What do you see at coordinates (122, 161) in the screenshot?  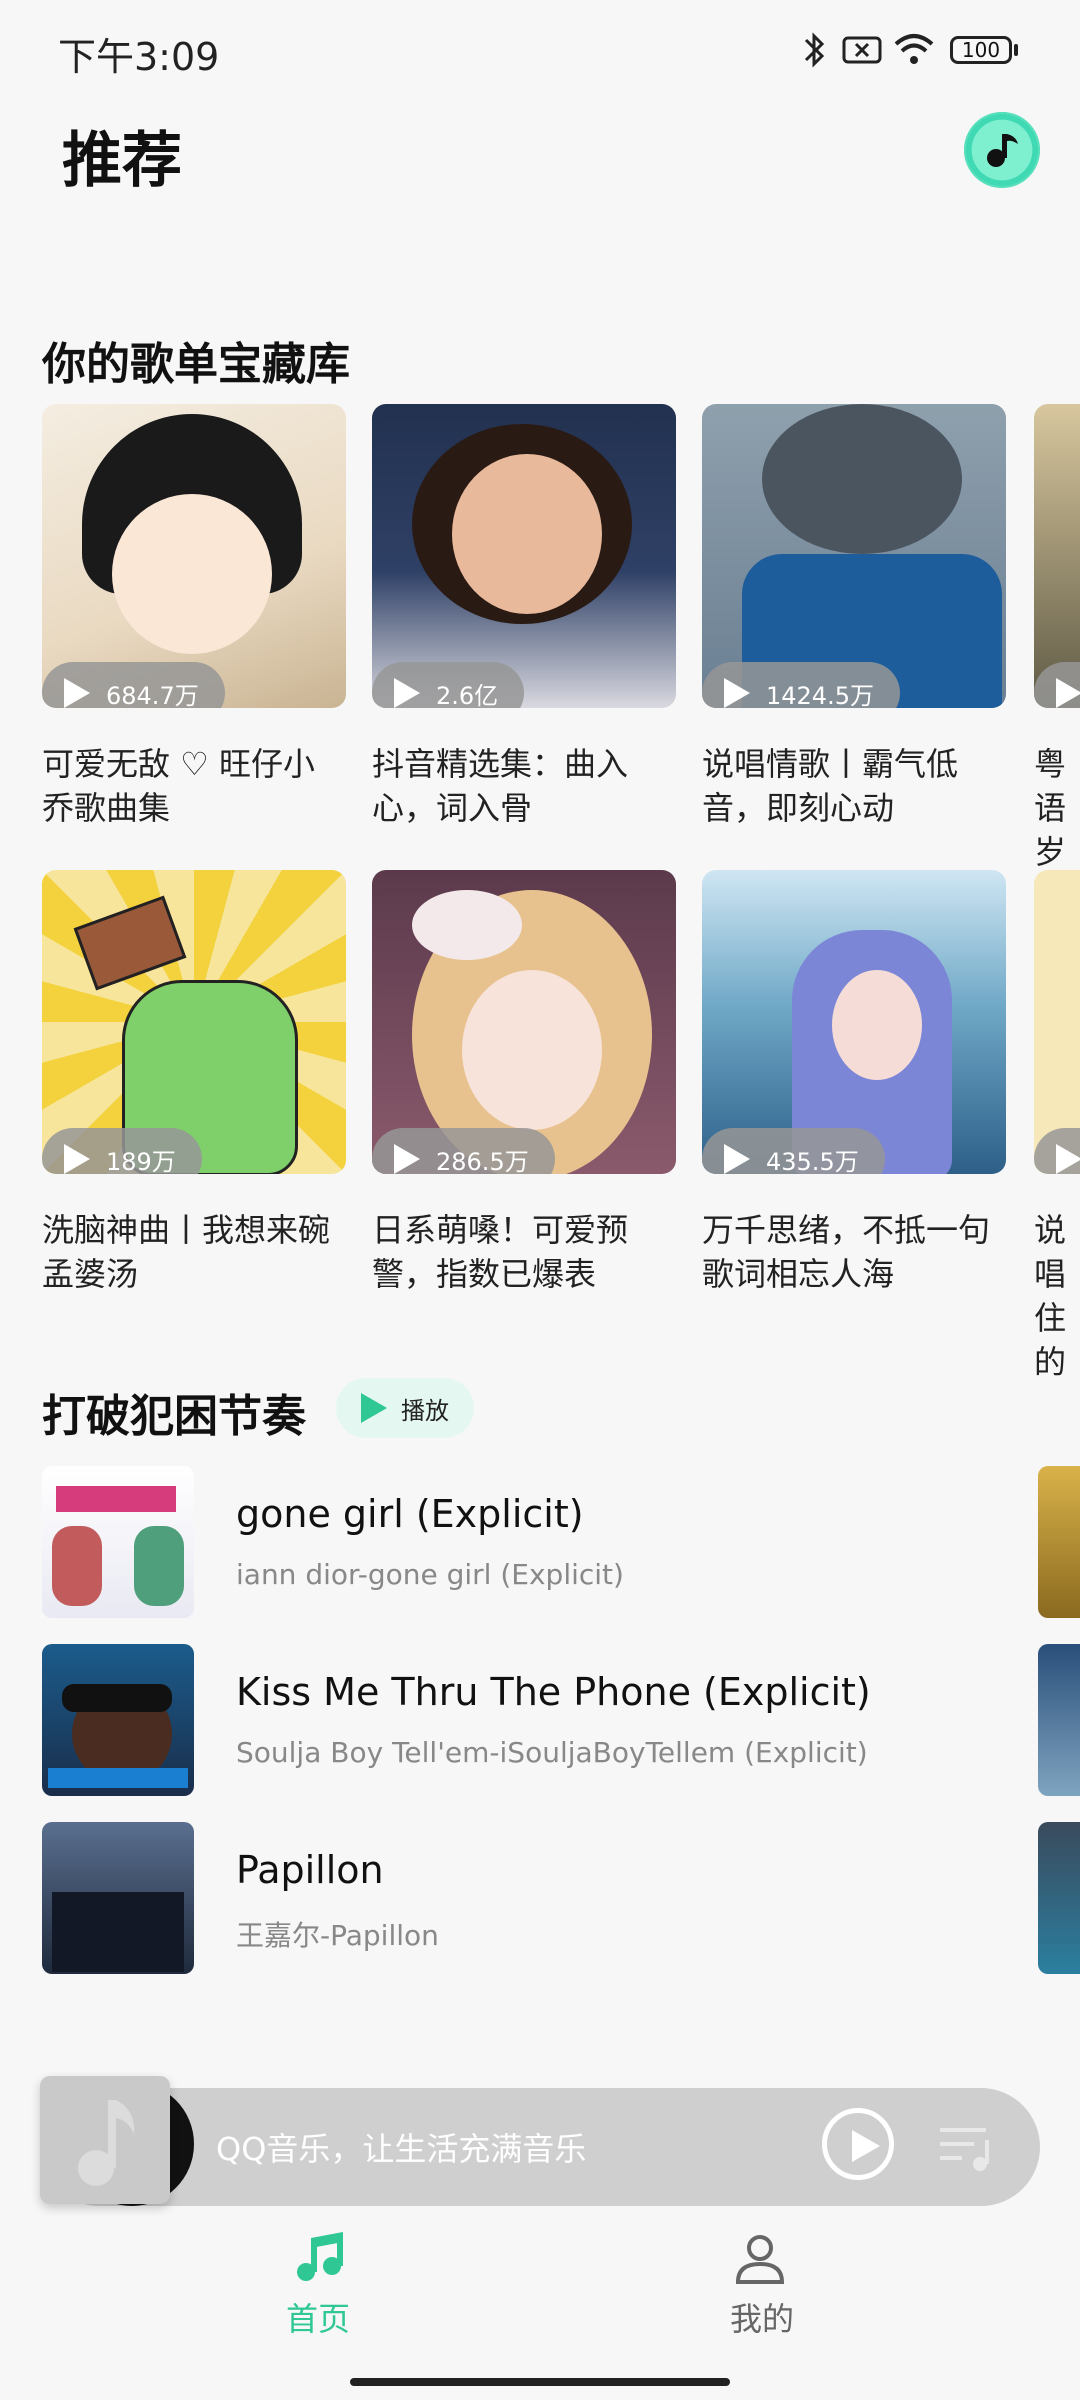 I see `page-title: 推荐` at bounding box center [122, 161].